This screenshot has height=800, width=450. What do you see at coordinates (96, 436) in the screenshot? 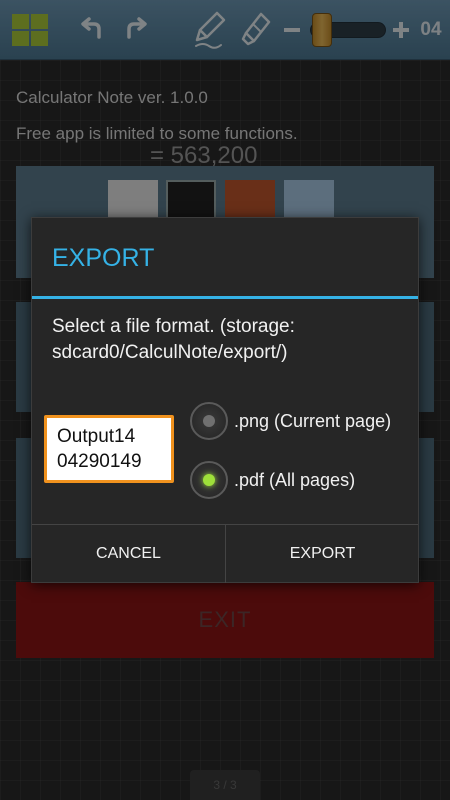
I see `filename-line-1: Output14` at bounding box center [96, 436].